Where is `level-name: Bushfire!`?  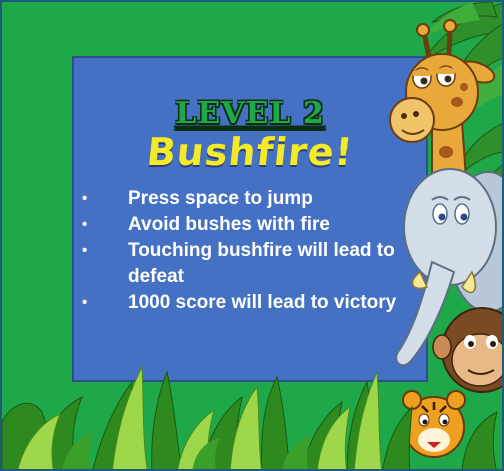
level-name: Bushfire! is located at coordinates (250, 152).